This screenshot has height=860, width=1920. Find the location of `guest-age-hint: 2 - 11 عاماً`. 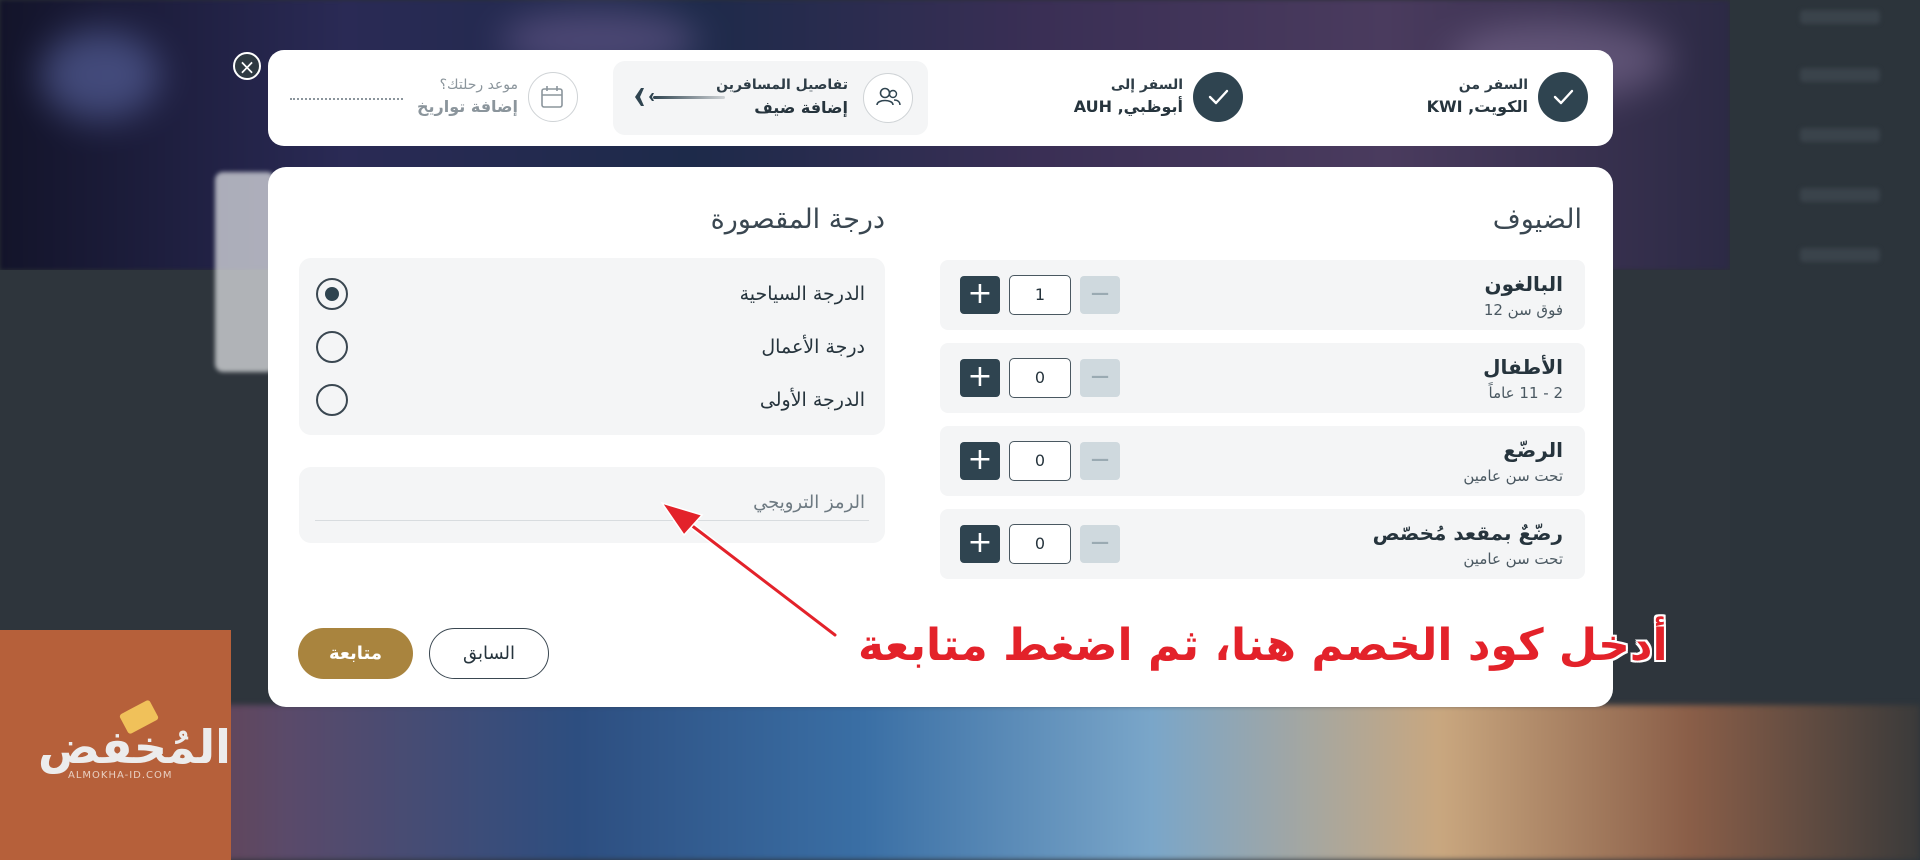

guest-age-hint: 2 - 11 عاماً is located at coordinates (1526, 393).